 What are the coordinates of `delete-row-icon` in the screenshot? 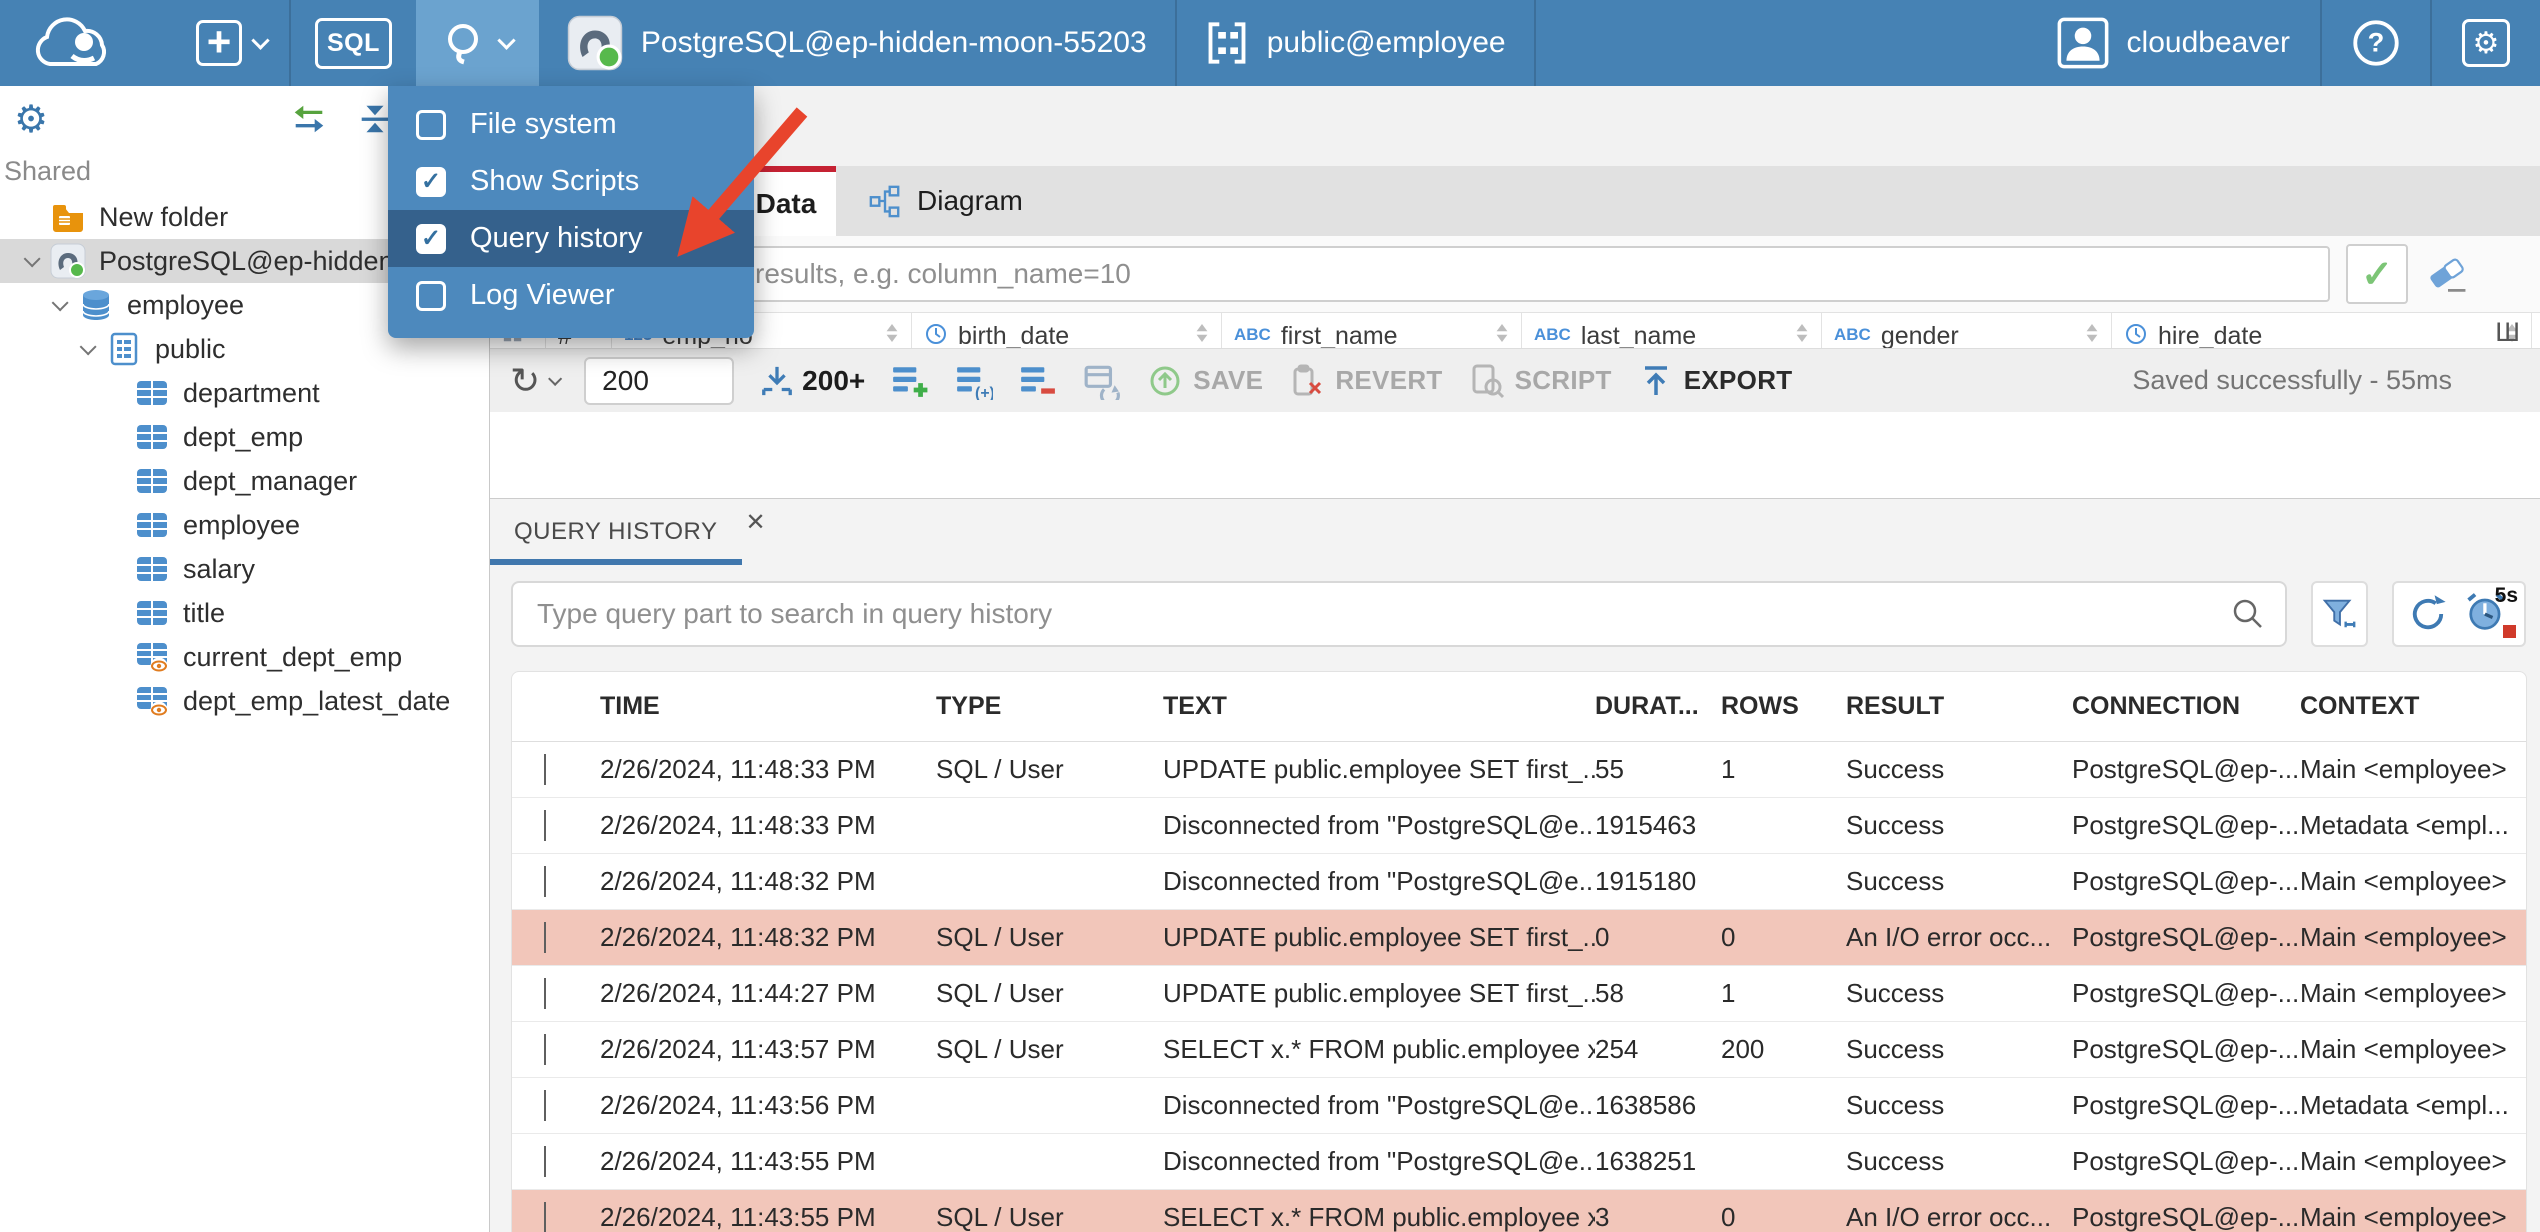 It's located at (1038, 381).